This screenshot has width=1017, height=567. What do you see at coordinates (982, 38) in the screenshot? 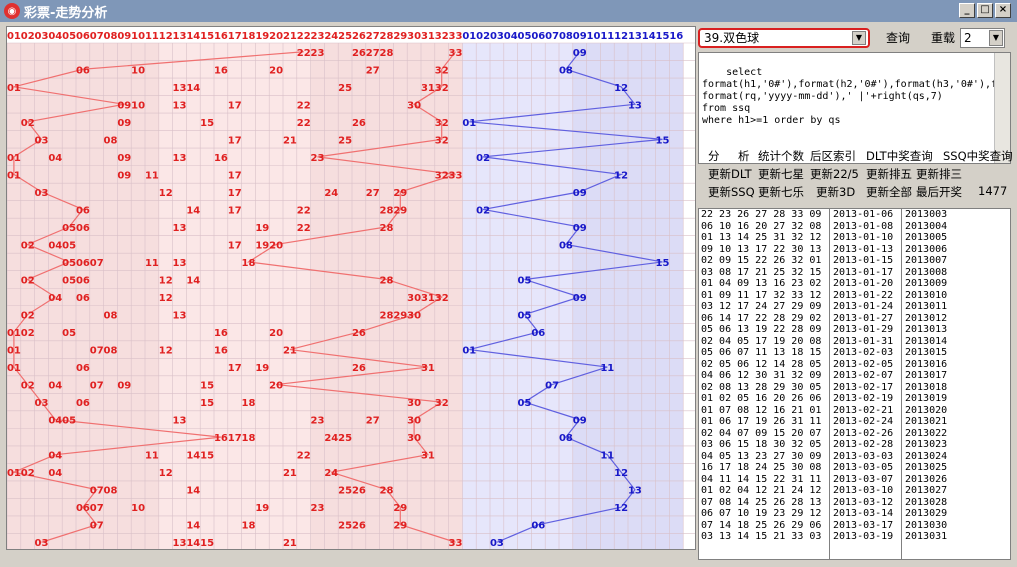
I see `count-select: 2 ▼` at bounding box center [982, 38].